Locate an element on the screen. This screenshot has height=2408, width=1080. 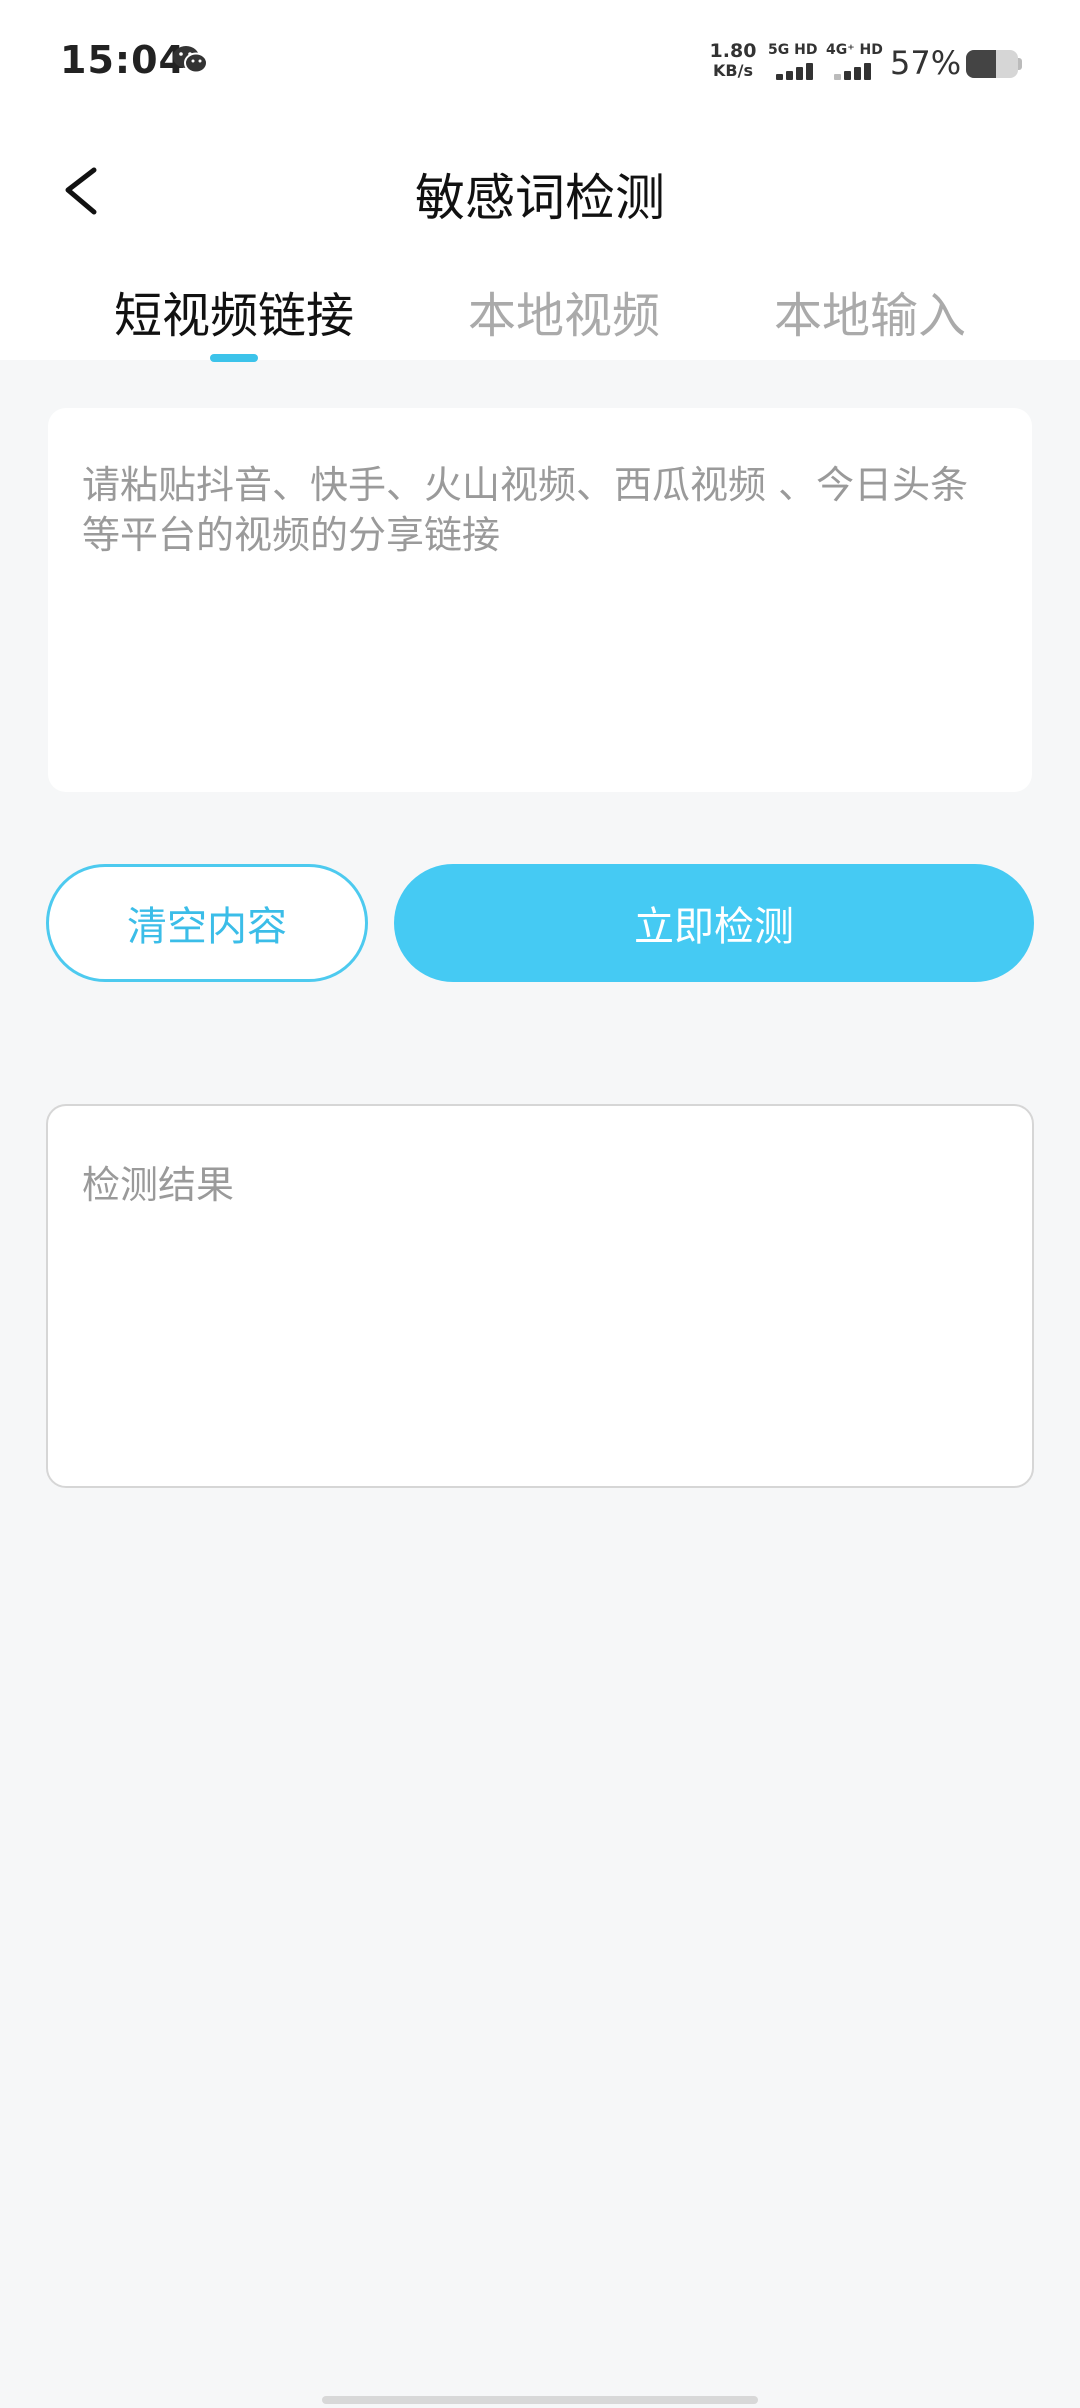
tab-local-video: 本地视频 is located at coordinates (564, 311).